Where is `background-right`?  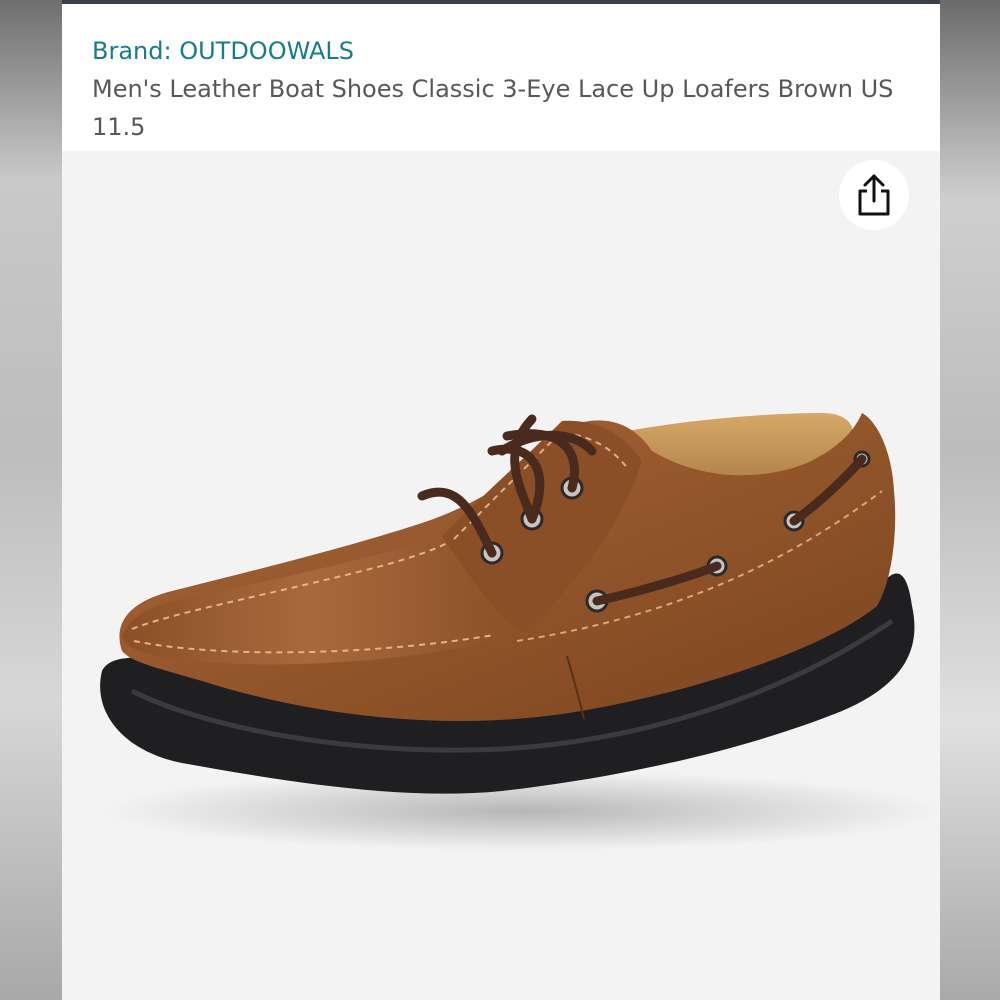
background-right is located at coordinates (970, 500).